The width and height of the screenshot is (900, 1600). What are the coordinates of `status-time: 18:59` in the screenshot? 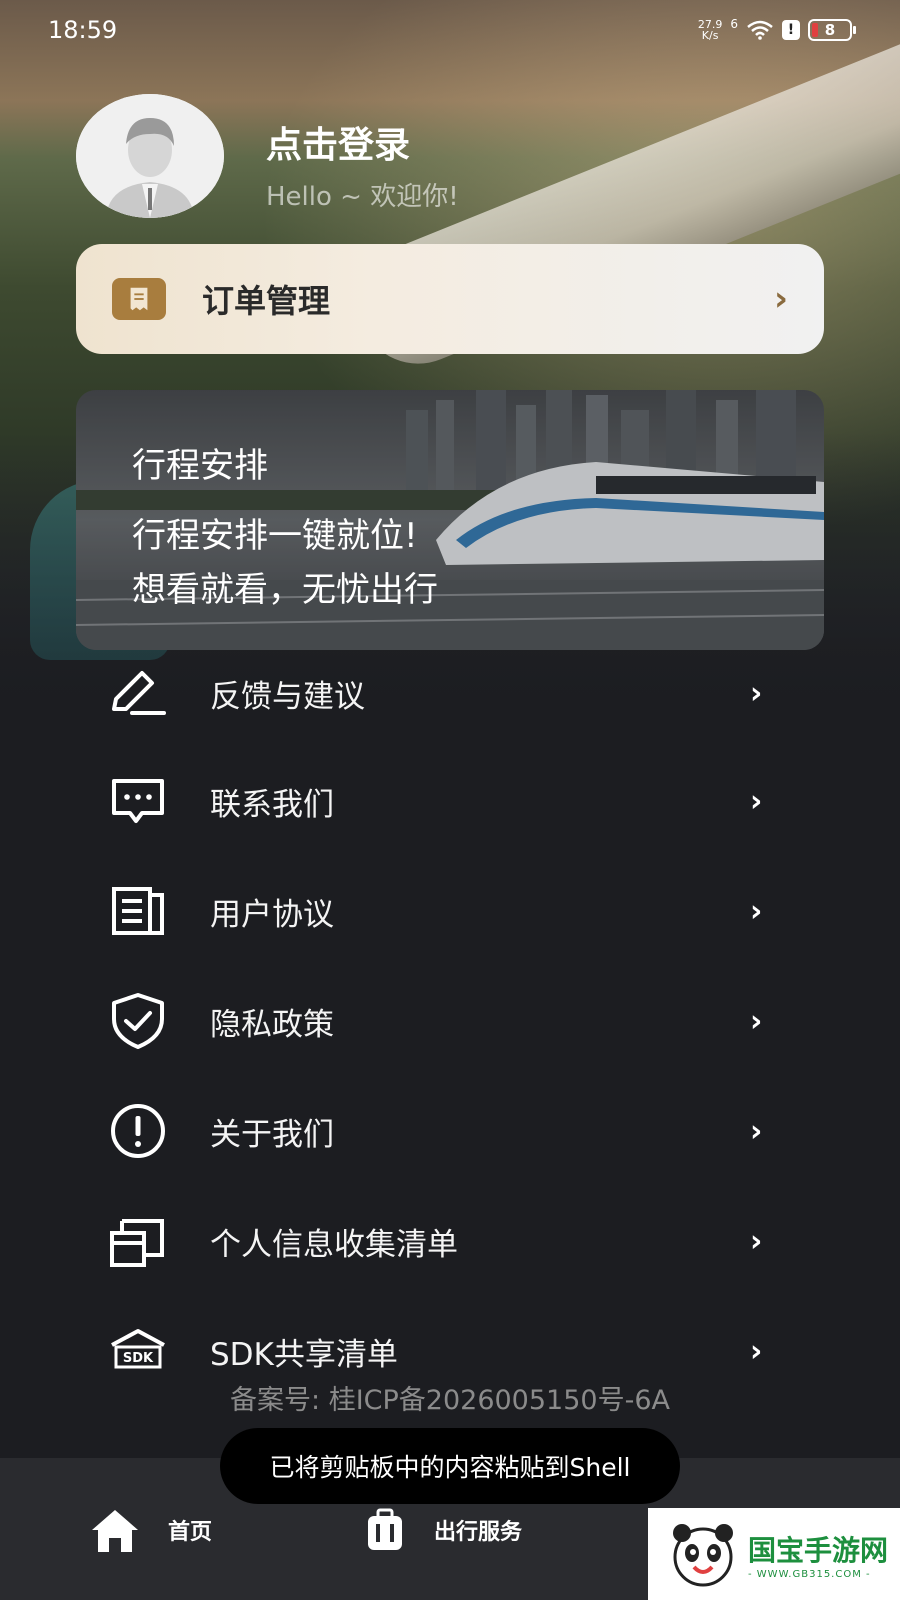 It's located at (83, 30).